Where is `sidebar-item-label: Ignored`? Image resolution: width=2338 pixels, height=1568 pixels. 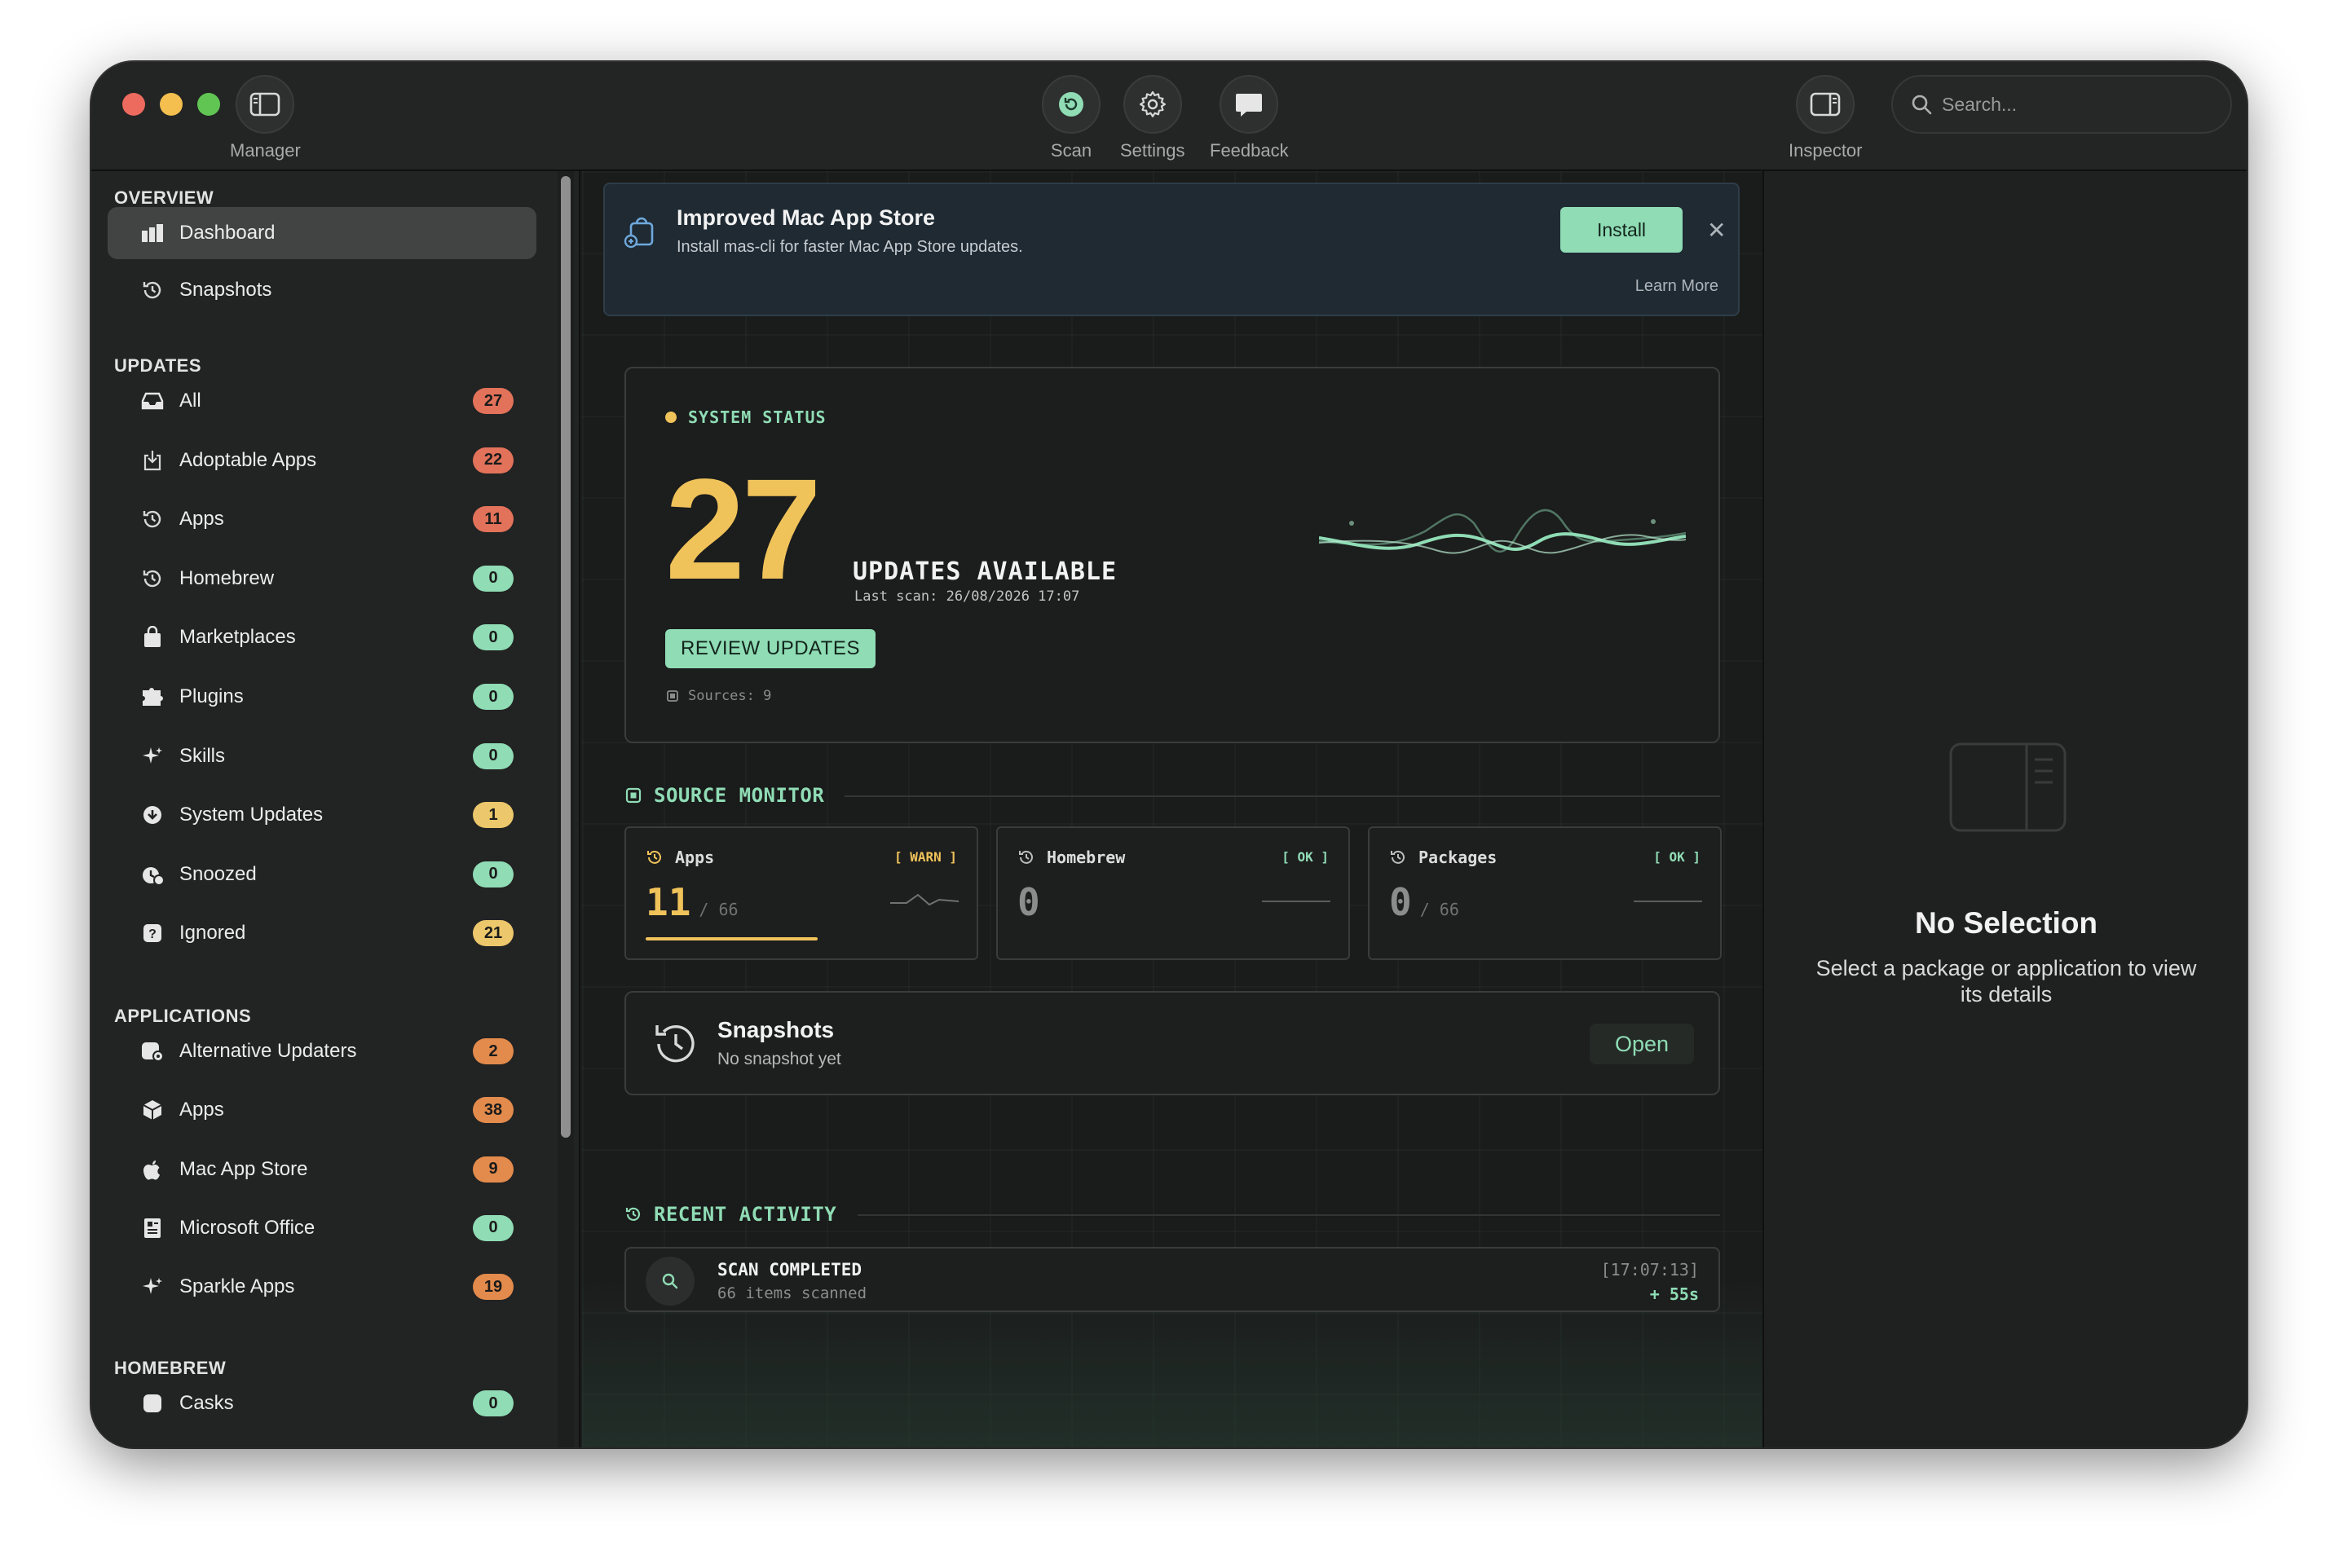 sidebar-item-label: Ignored is located at coordinates (212, 933).